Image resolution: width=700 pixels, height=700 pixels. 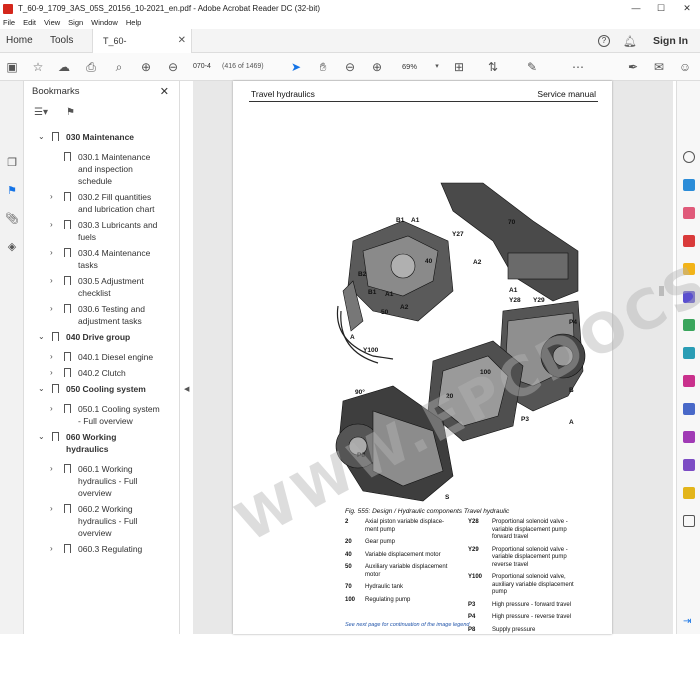 What do you see at coordinates (111, 259) in the screenshot?
I see `bookmark-item: › 030.4 Maintenance tasks` at bounding box center [111, 259].